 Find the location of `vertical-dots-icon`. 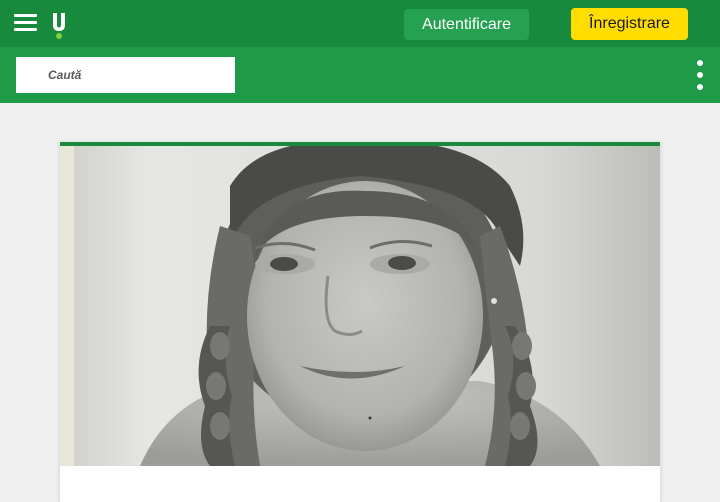

vertical-dots-icon is located at coordinates (700, 75).